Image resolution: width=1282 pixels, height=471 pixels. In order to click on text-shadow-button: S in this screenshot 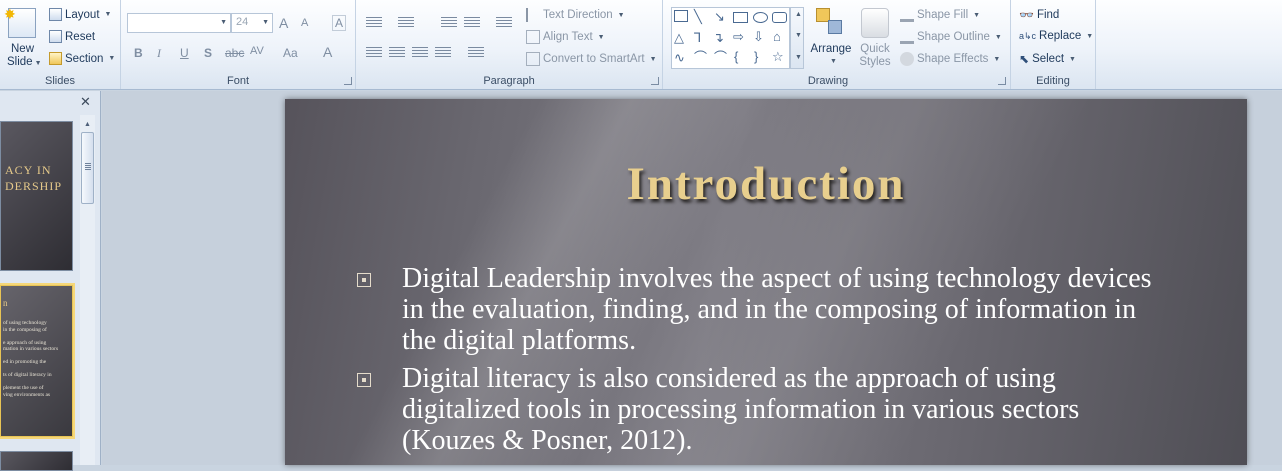, I will do `click(208, 53)`.